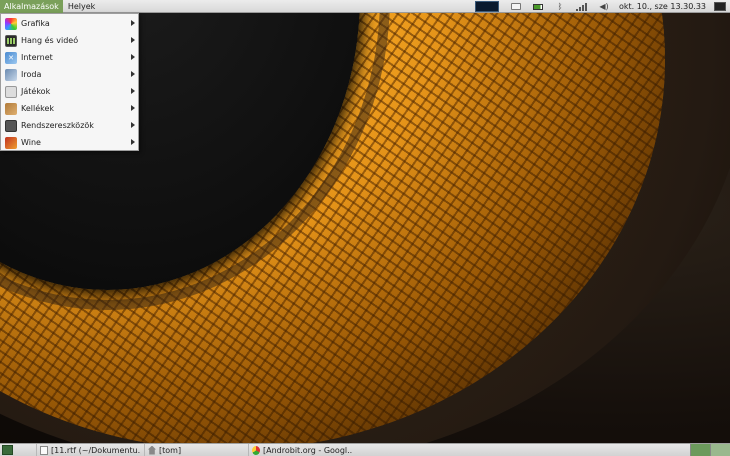 The image size is (730, 456). Describe the element at coordinates (256, 450) in the screenshot. I see `chrome-icon` at that location.